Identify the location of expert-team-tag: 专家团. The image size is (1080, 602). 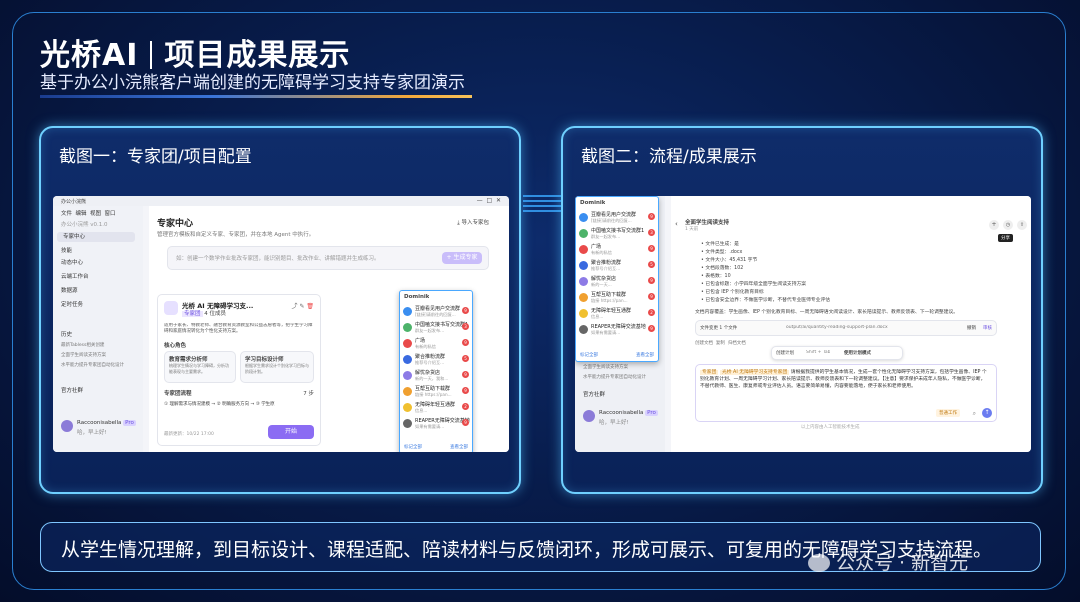
(709, 372).